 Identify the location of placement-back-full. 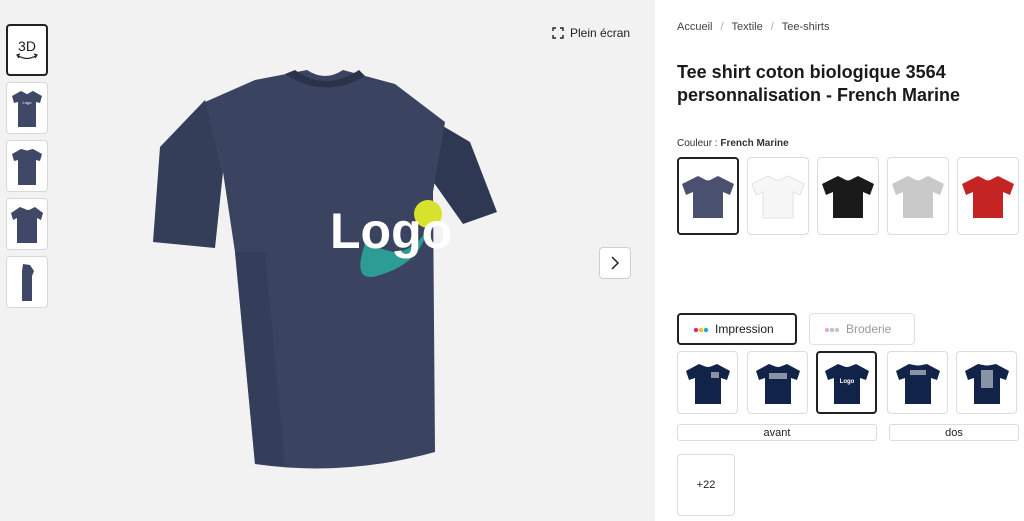
(986, 382).